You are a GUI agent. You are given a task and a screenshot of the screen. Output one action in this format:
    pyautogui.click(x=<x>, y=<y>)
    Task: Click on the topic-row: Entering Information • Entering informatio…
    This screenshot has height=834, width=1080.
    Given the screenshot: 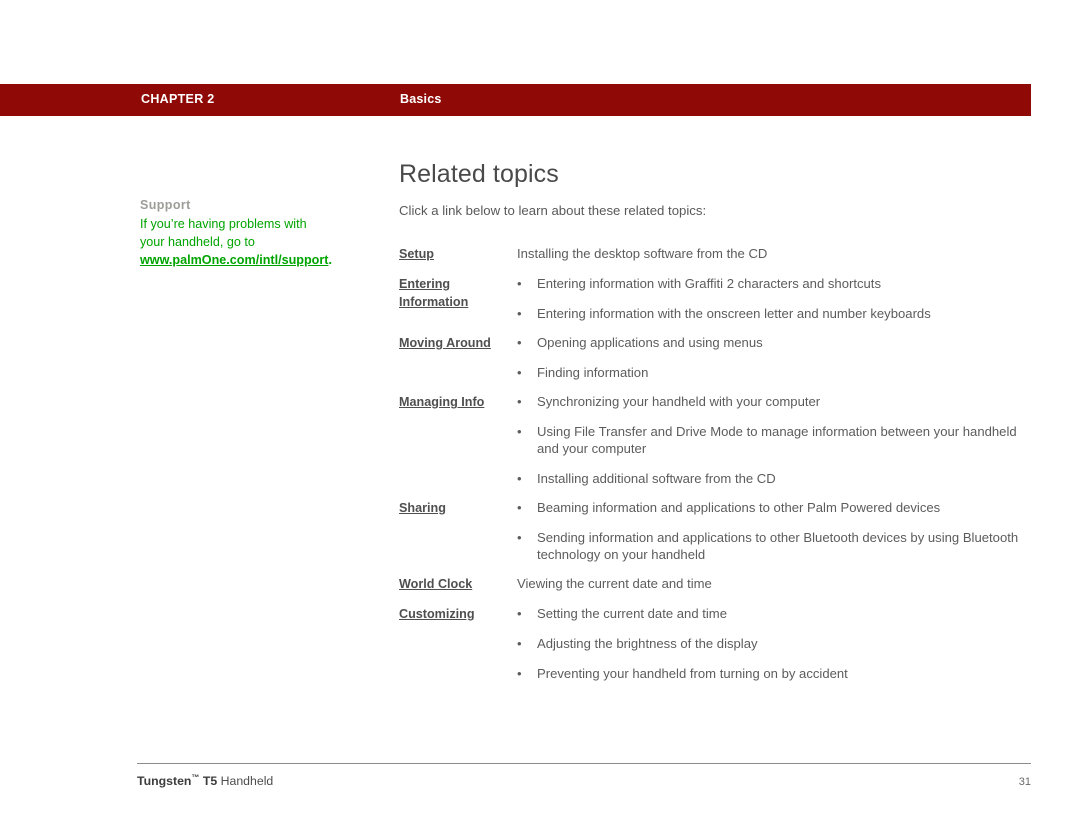 What is the action you would take?
    pyautogui.click(x=711, y=298)
    